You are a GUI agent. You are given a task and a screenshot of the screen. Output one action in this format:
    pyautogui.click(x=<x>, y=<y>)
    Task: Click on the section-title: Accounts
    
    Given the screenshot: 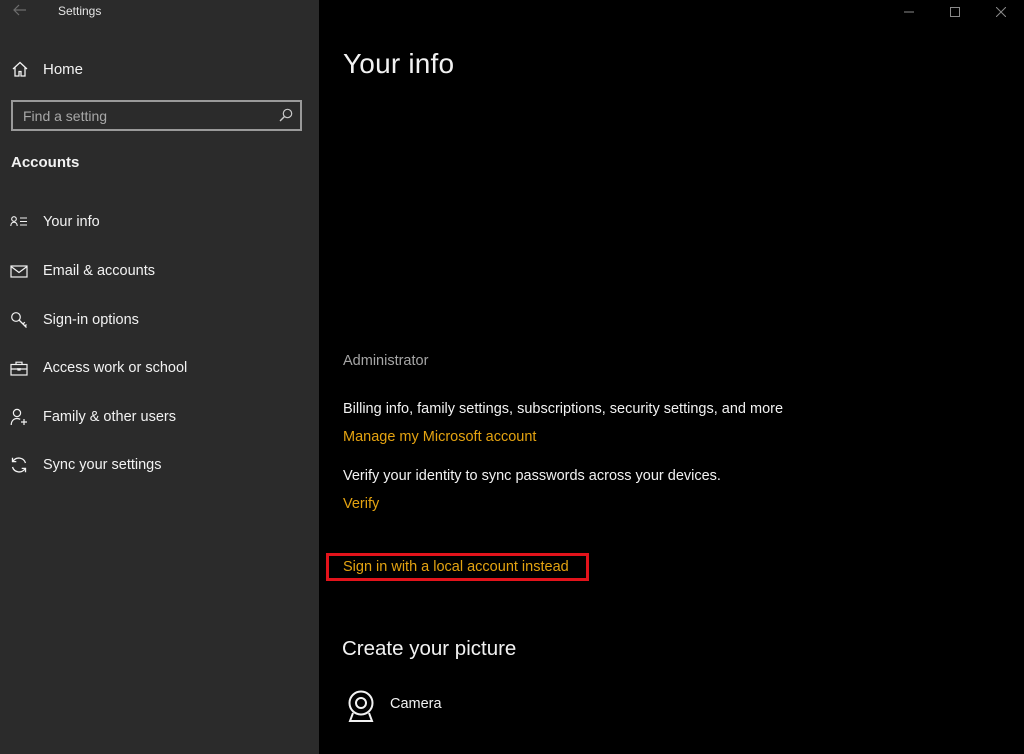 What is the action you would take?
    pyautogui.click(x=45, y=162)
    